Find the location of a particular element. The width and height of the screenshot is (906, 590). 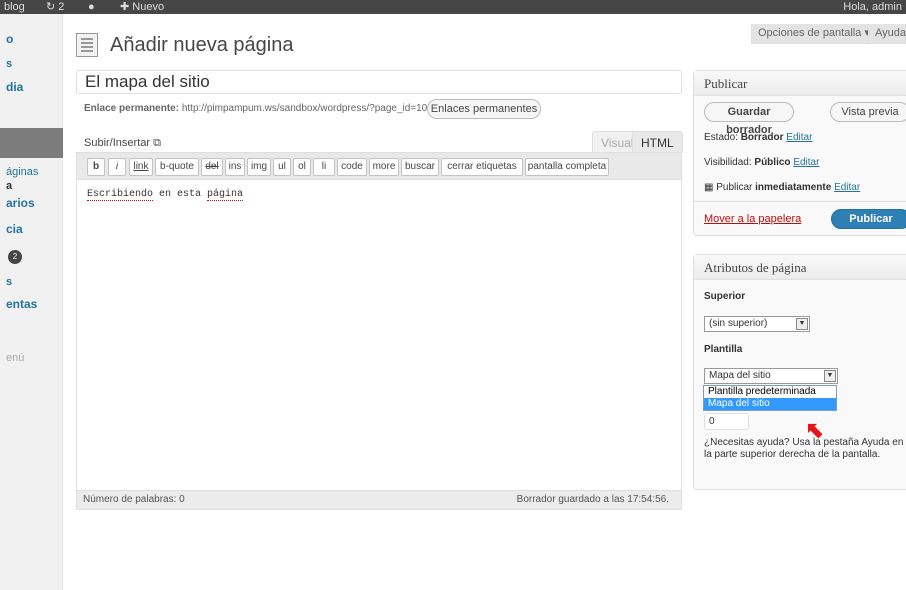

template-select: Mapa del sitio ▼ is located at coordinates (771, 376).